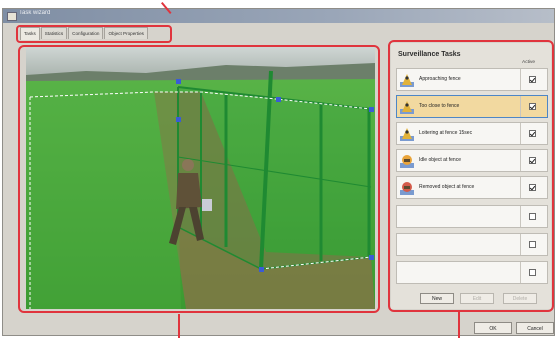  Describe the element at coordinates (94, 34) in the screenshot. I see `tabs-callout-frame` at that location.